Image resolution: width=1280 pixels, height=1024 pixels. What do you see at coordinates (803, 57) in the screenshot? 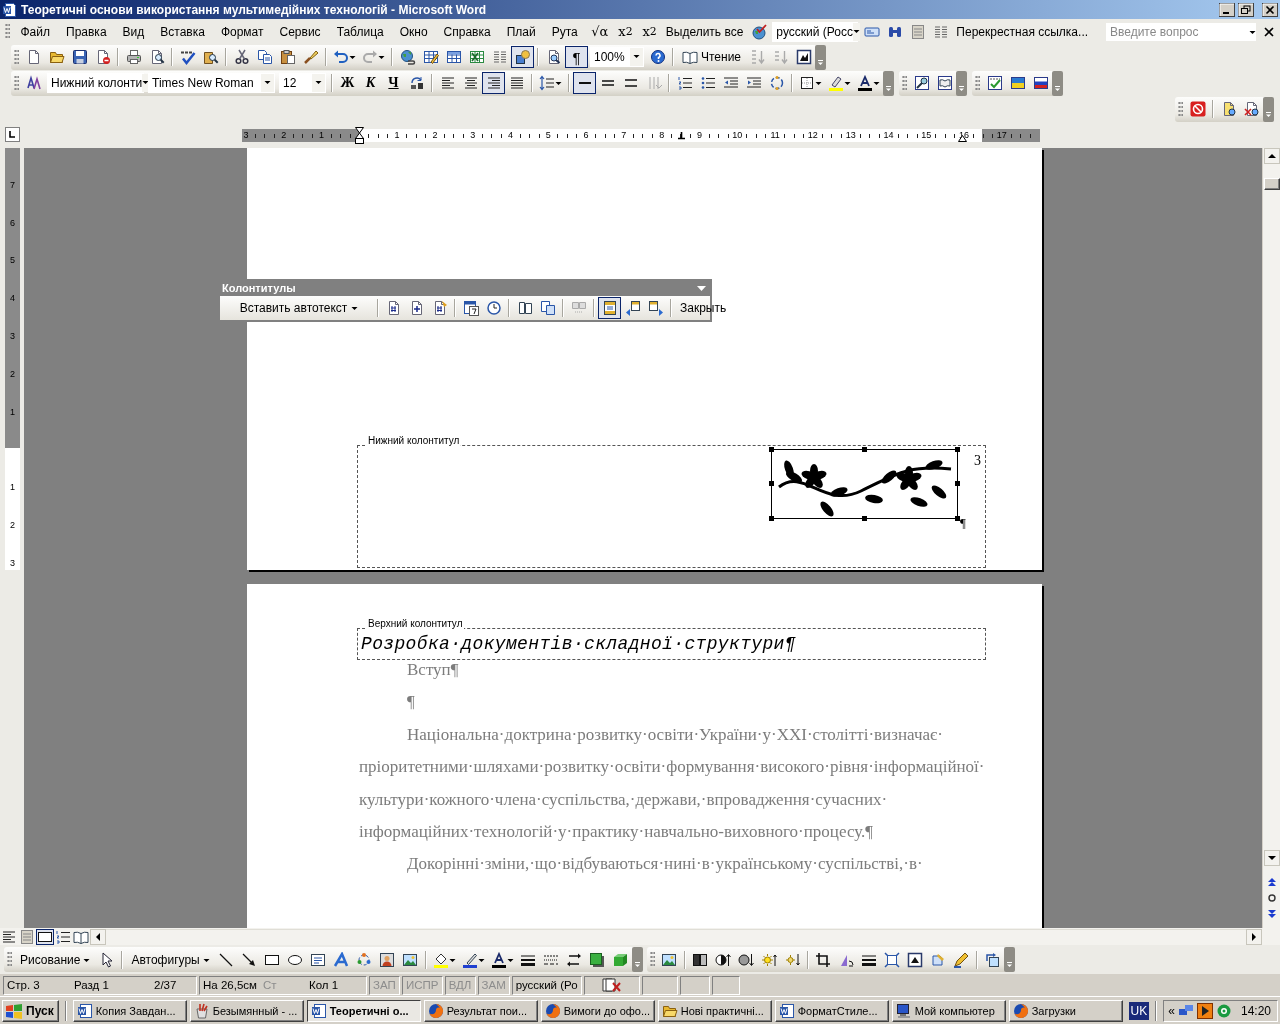
I see `picture-frame-icon` at bounding box center [803, 57].